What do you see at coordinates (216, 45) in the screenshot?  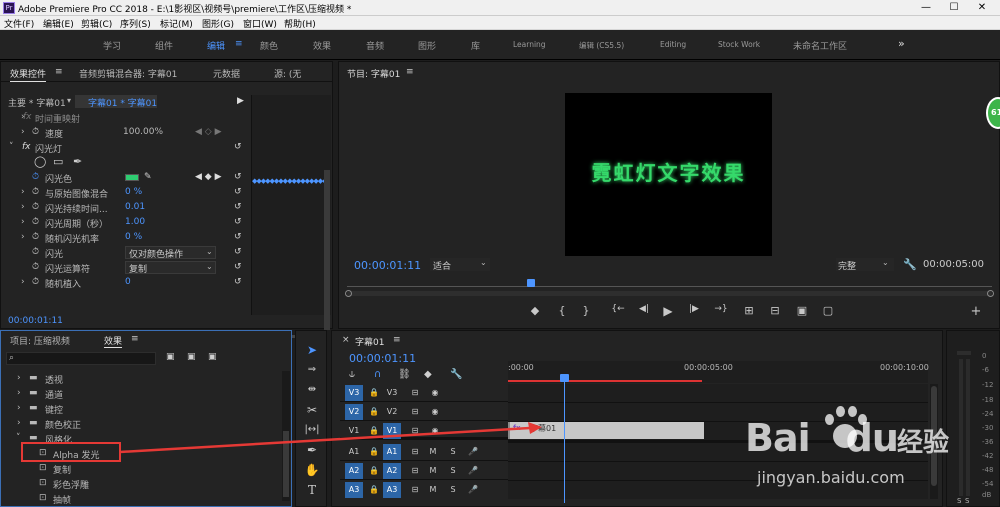 I see `workspace-tab-editing: 编辑` at bounding box center [216, 45].